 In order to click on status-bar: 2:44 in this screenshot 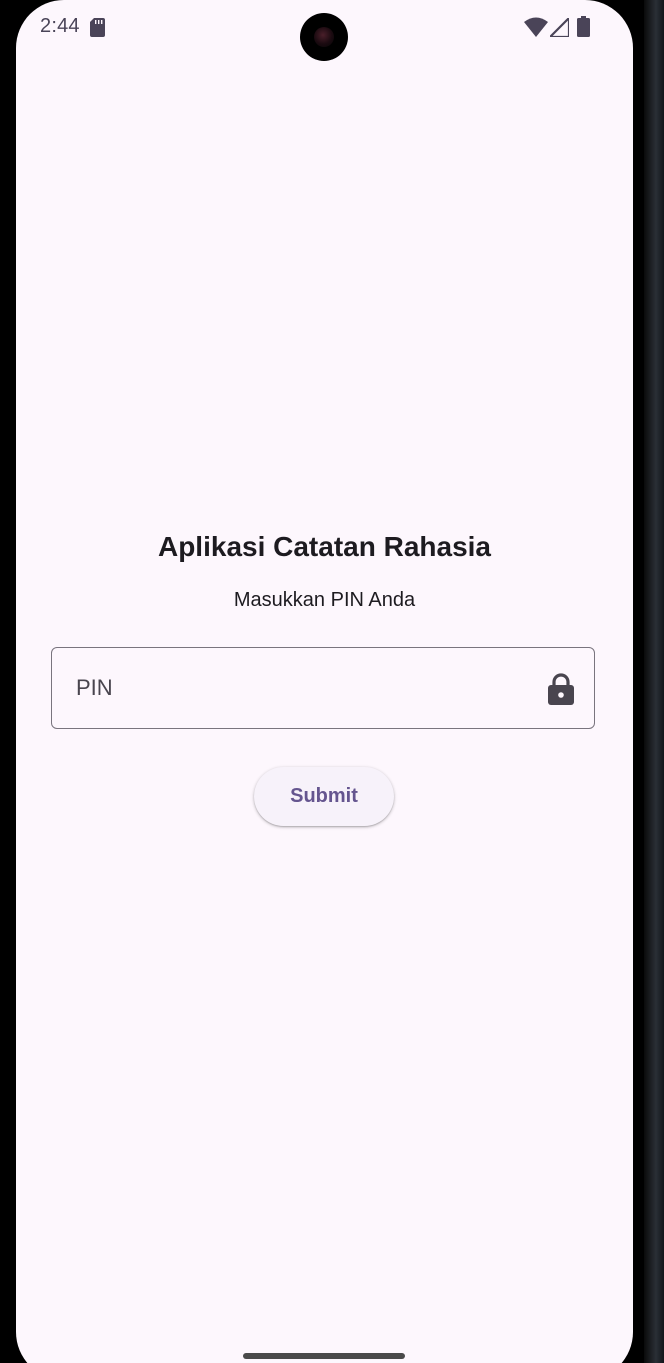, I will do `click(324, 30)`.